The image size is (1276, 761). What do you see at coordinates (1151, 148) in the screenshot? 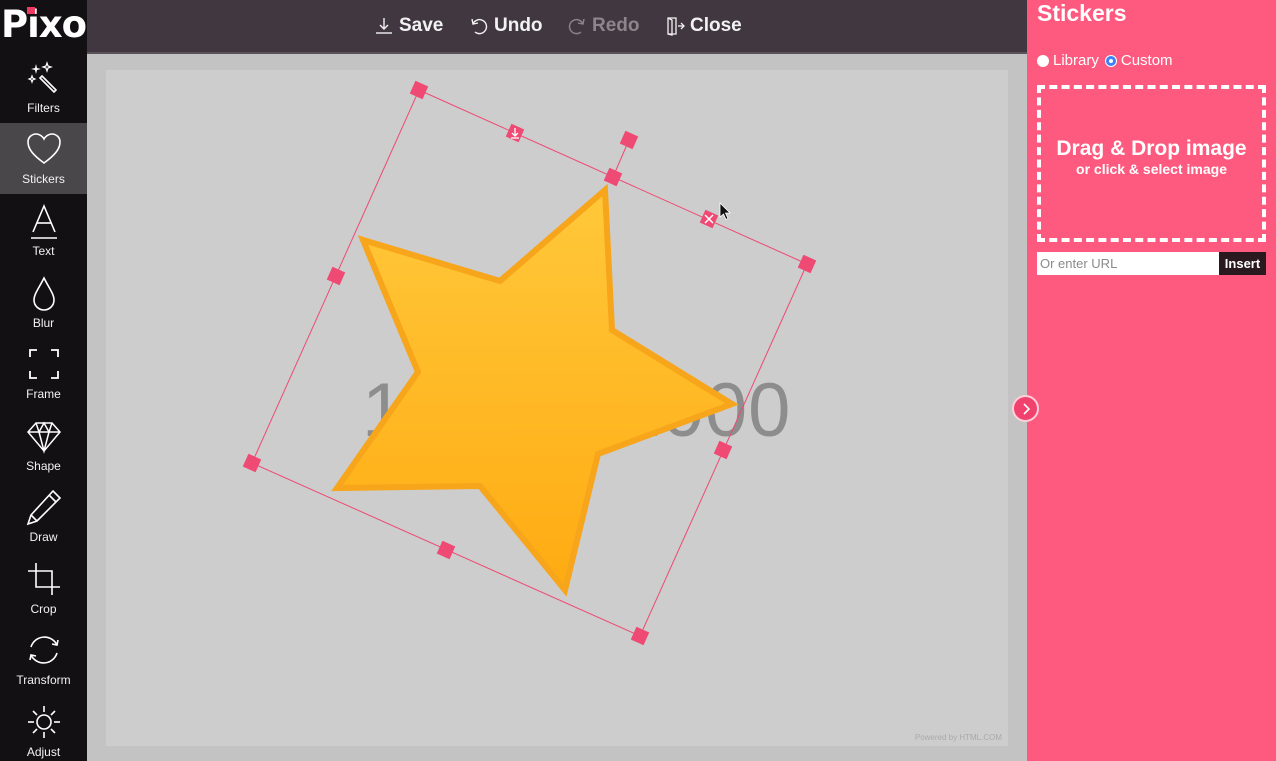
I see `dropzone-title: Drag & Drop image` at bounding box center [1151, 148].